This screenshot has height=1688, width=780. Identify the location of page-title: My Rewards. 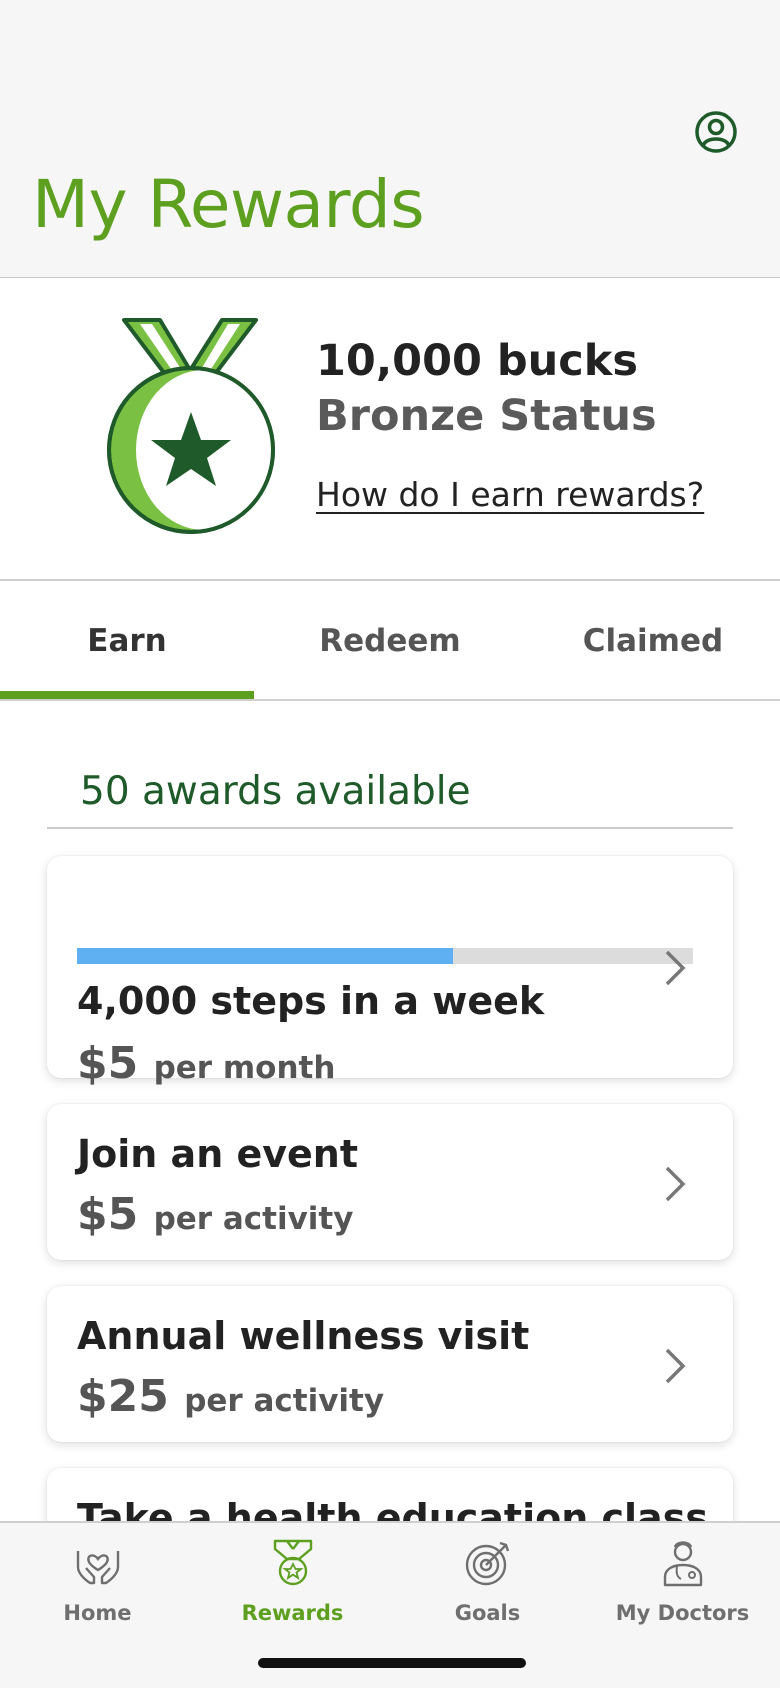
(228, 204).